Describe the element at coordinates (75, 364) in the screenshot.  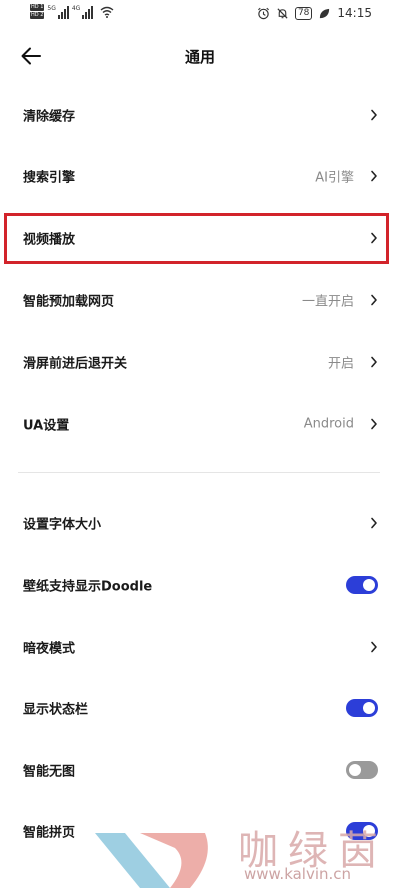
I see `setting-label: 滑屏前进后退开关` at that location.